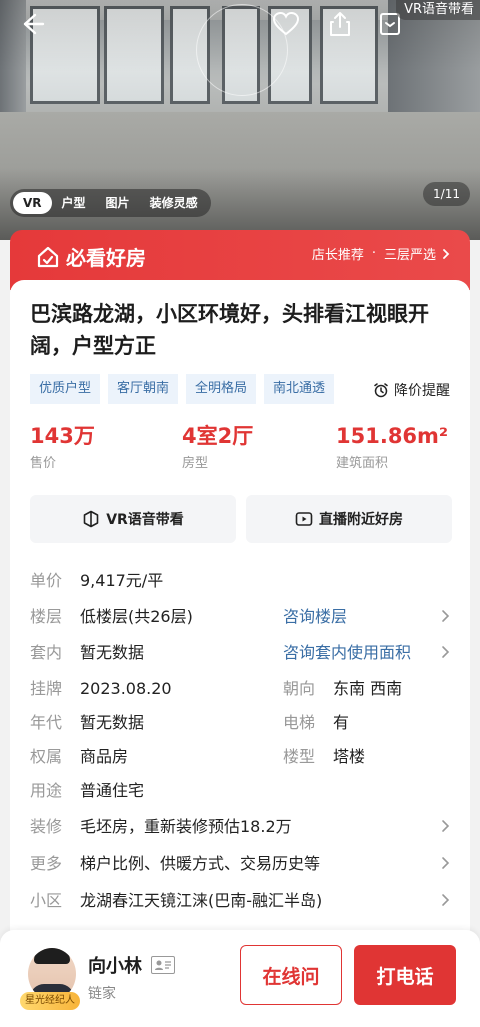  I want to click on live-nearby-button: 直播附近好房, so click(349, 519).